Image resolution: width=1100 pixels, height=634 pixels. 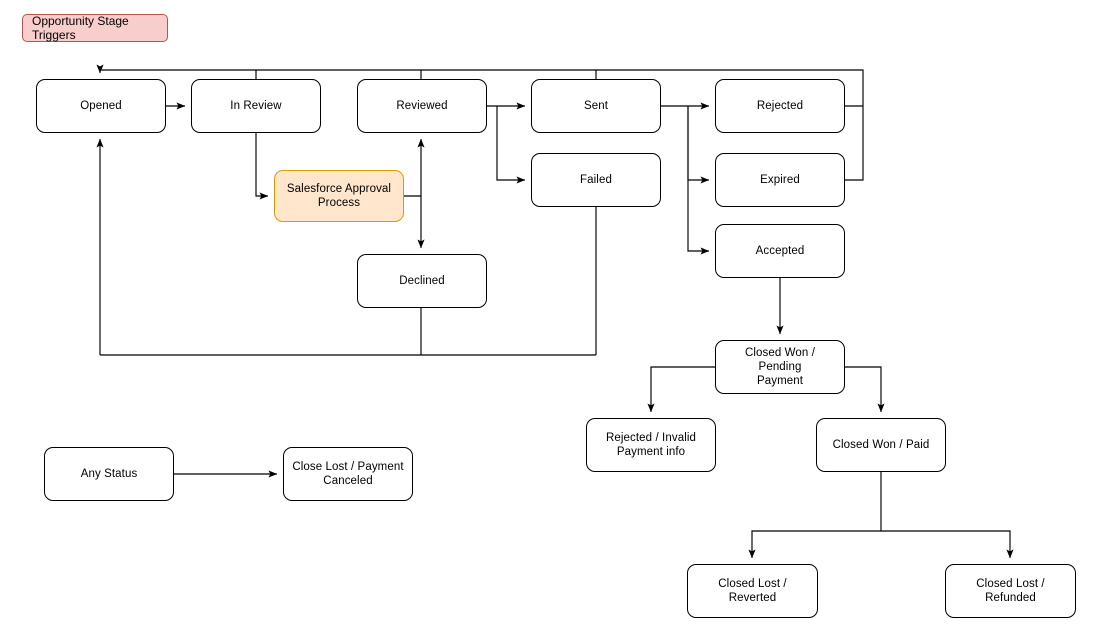 I want to click on node-label-rejected: Rejected, so click(x=780, y=106).